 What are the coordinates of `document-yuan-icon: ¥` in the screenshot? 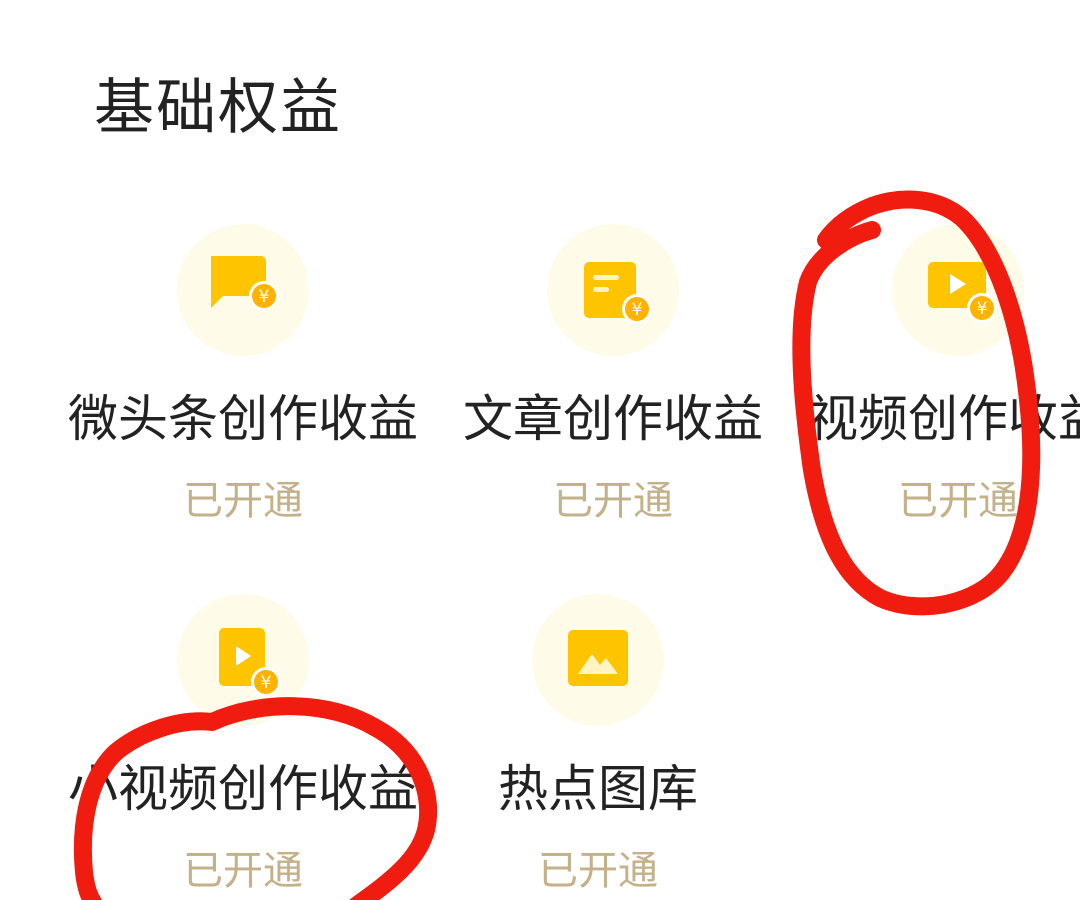 It's located at (618, 293).